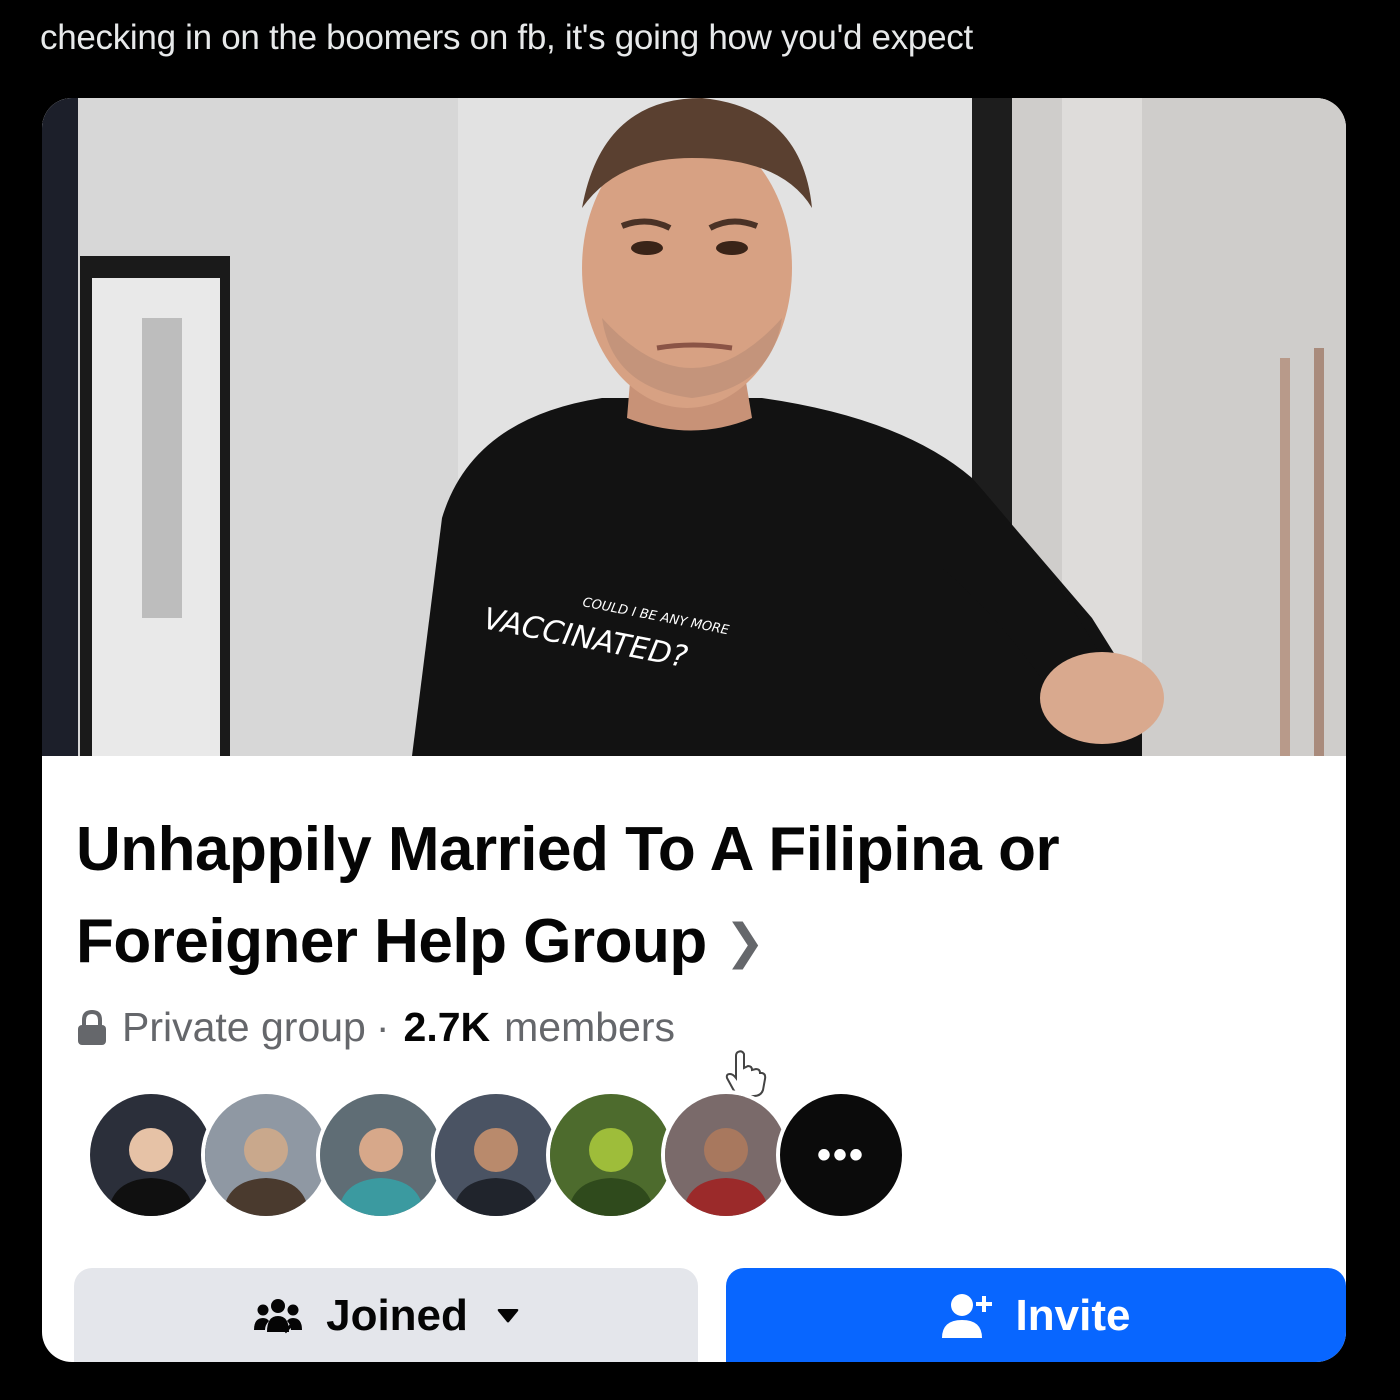  Describe the element at coordinates (1073, 1315) in the screenshot. I see `invite-label: Invite` at that location.